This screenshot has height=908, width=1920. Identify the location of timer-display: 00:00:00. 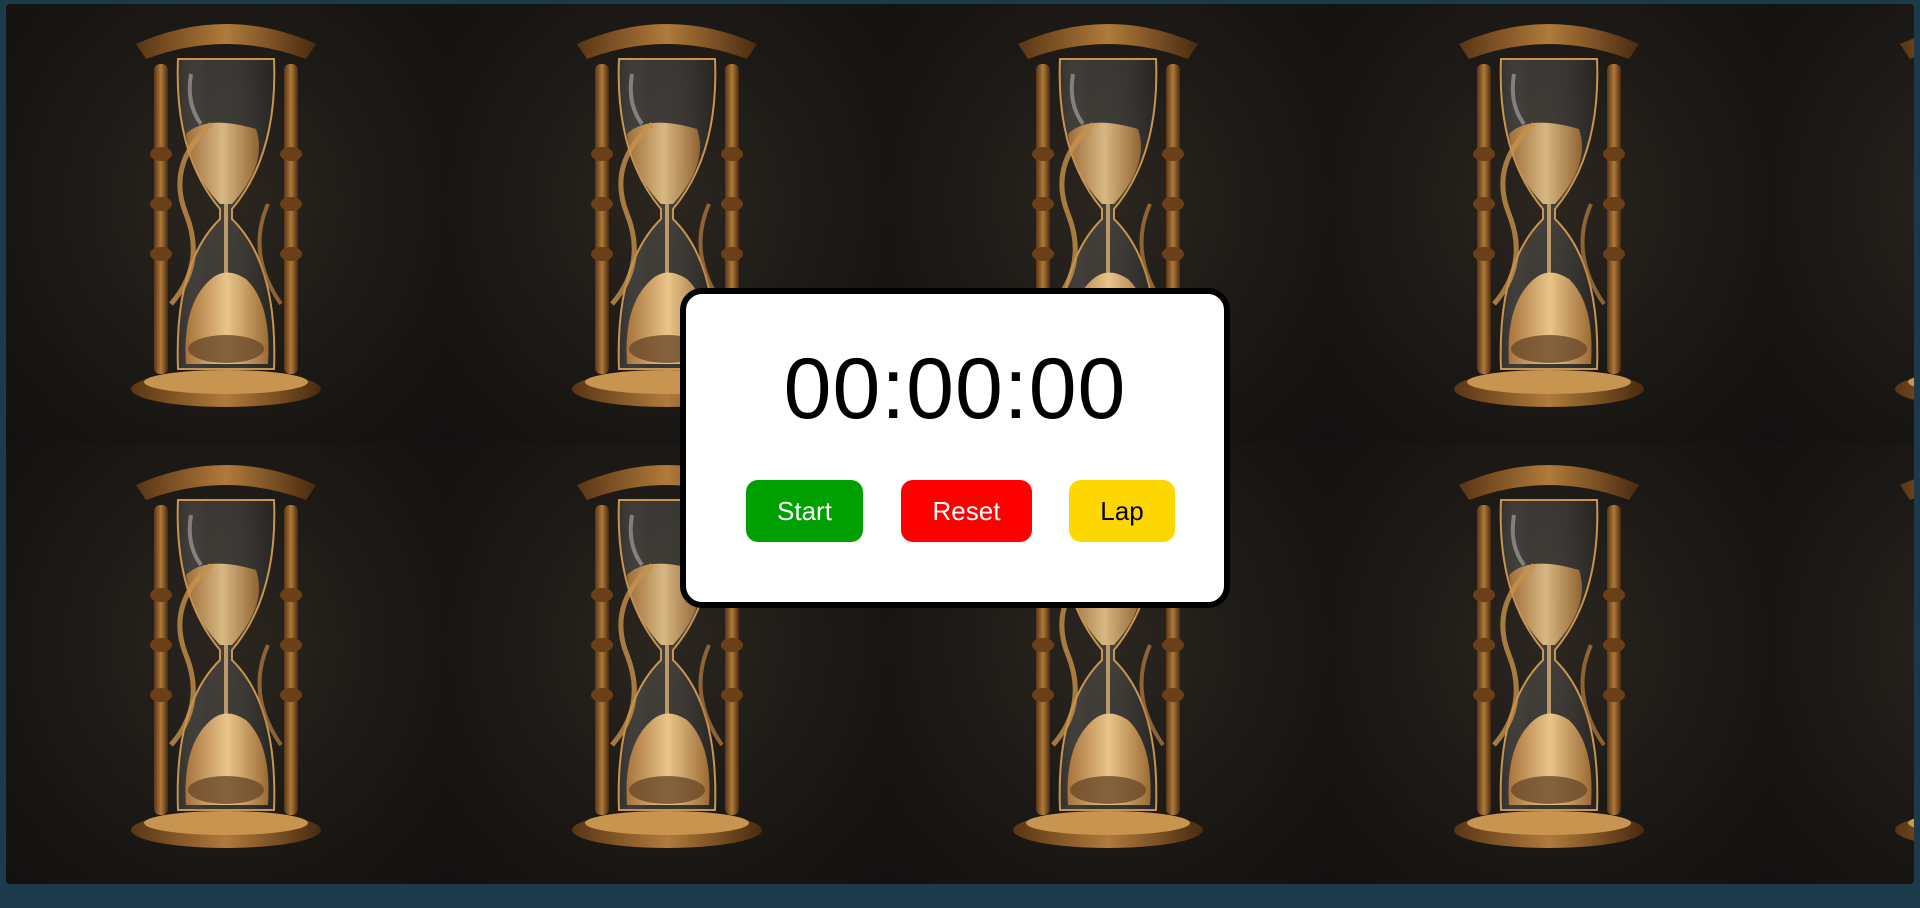
(955, 389).